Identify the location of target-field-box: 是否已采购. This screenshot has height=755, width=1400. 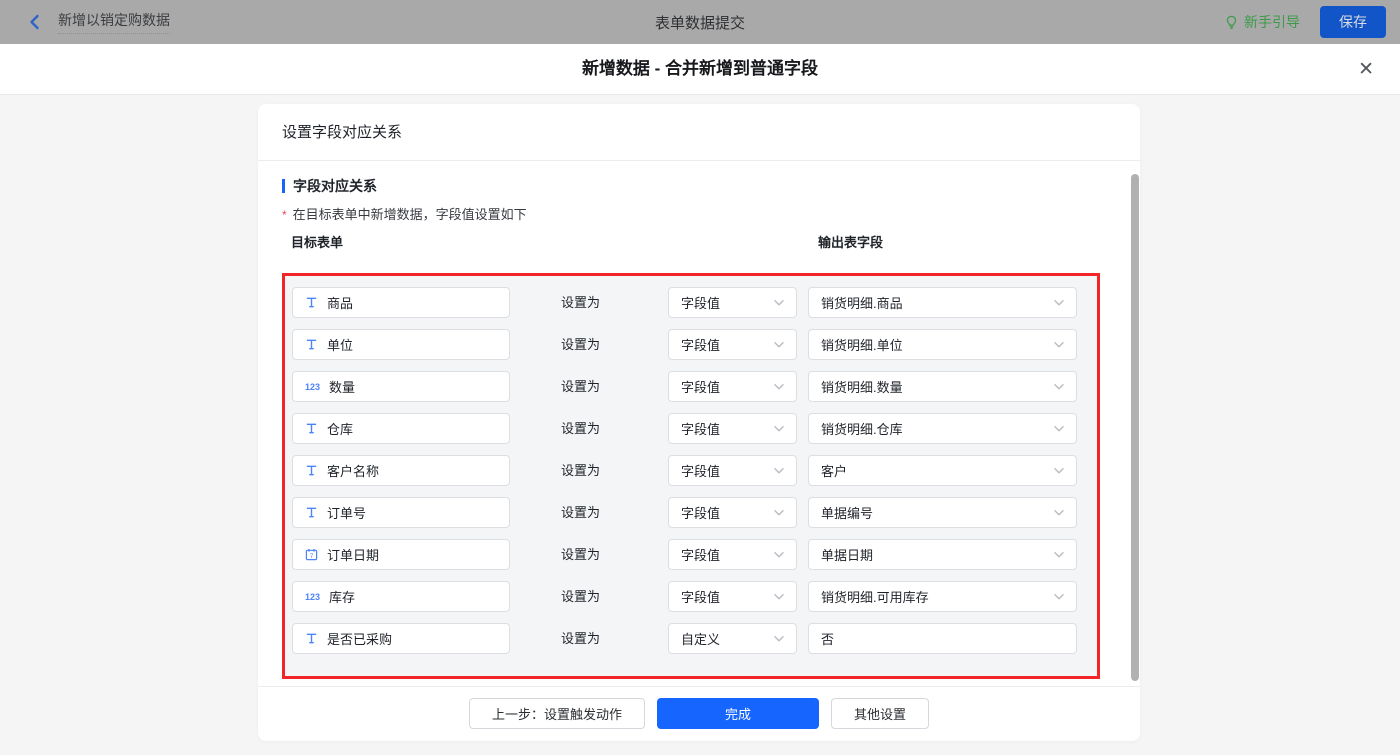
(401, 638).